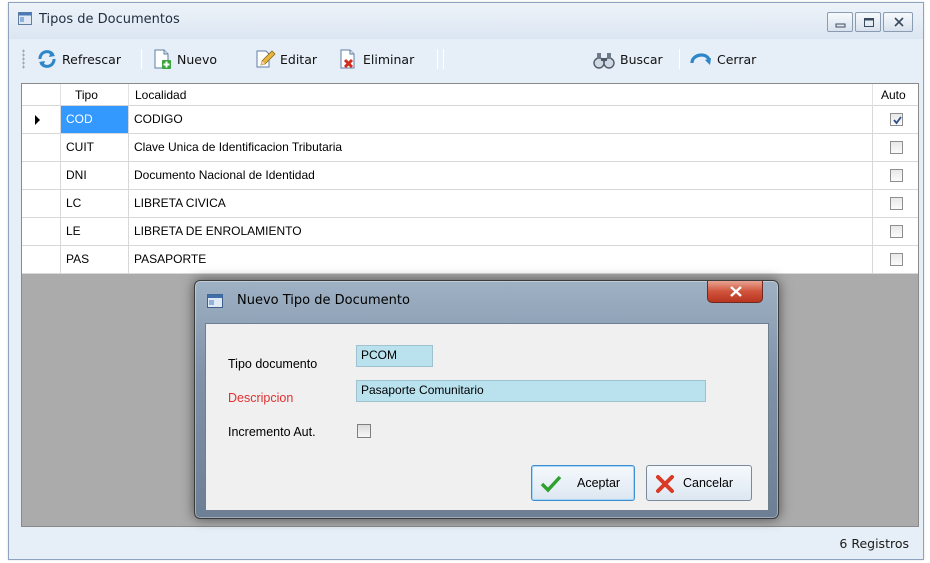 This screenshot has height=563, width=930. Describe the element at coordinates (501, 203) in the screenshot. I see `cell-localidad: LIBRETA CIVICA` at that location.